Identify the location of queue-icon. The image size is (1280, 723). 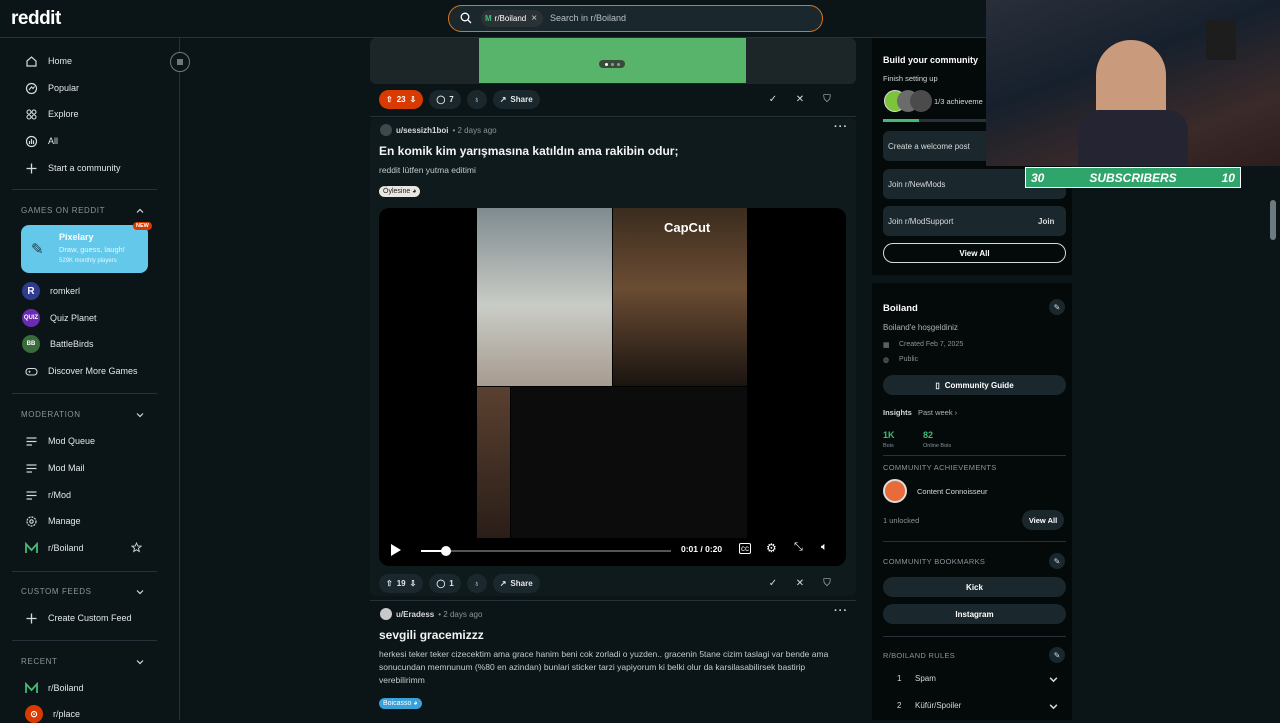
(31, 441).